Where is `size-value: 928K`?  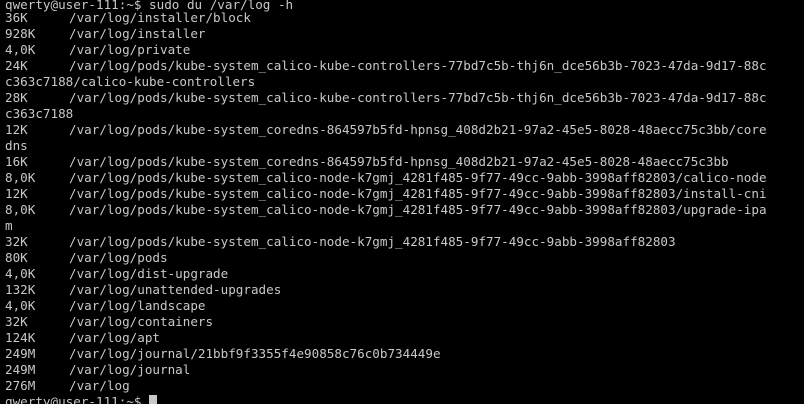 size-value: 928K is located at coordinates (20, 33).